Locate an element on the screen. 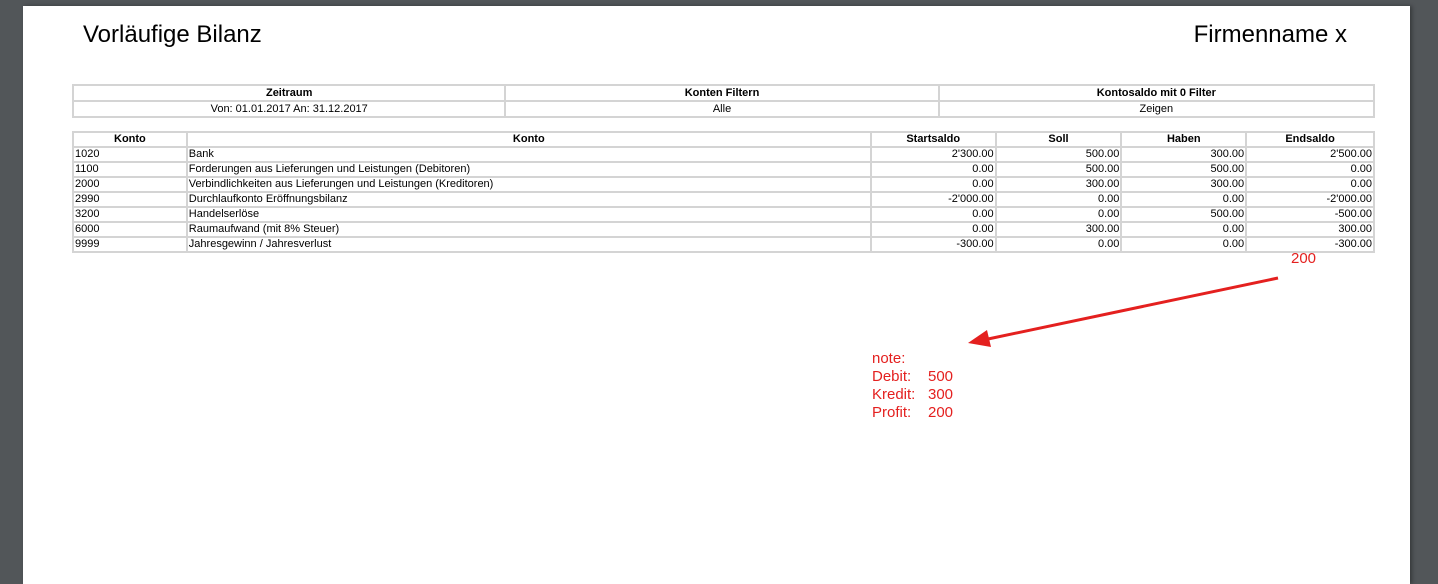  note-title: note: is located at coordinates (889, 358).